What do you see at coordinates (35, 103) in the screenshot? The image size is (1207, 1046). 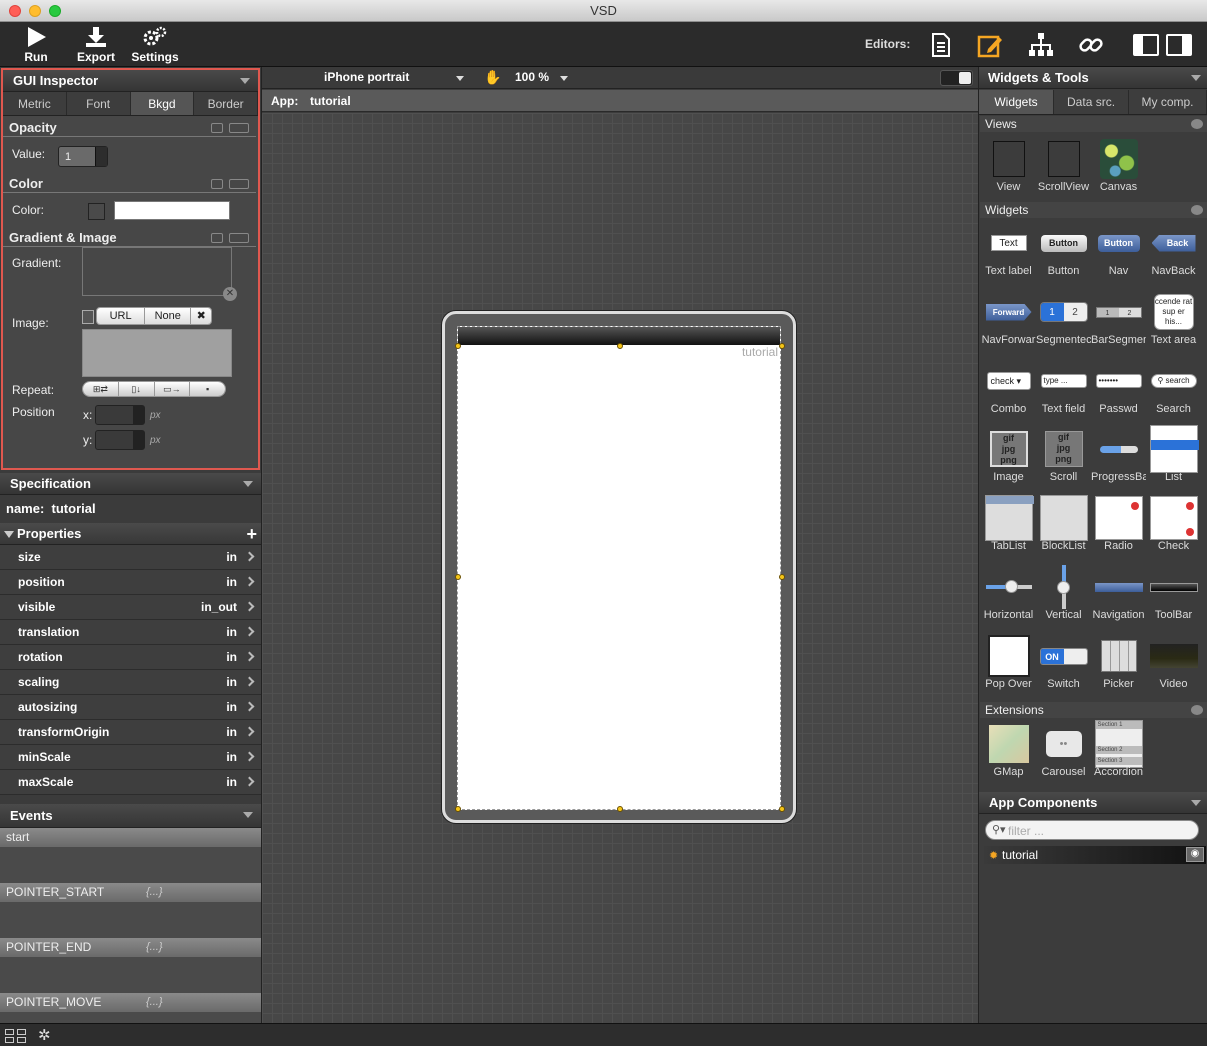 I see `tab-metric: Metric` at bounding box center [35, 103].